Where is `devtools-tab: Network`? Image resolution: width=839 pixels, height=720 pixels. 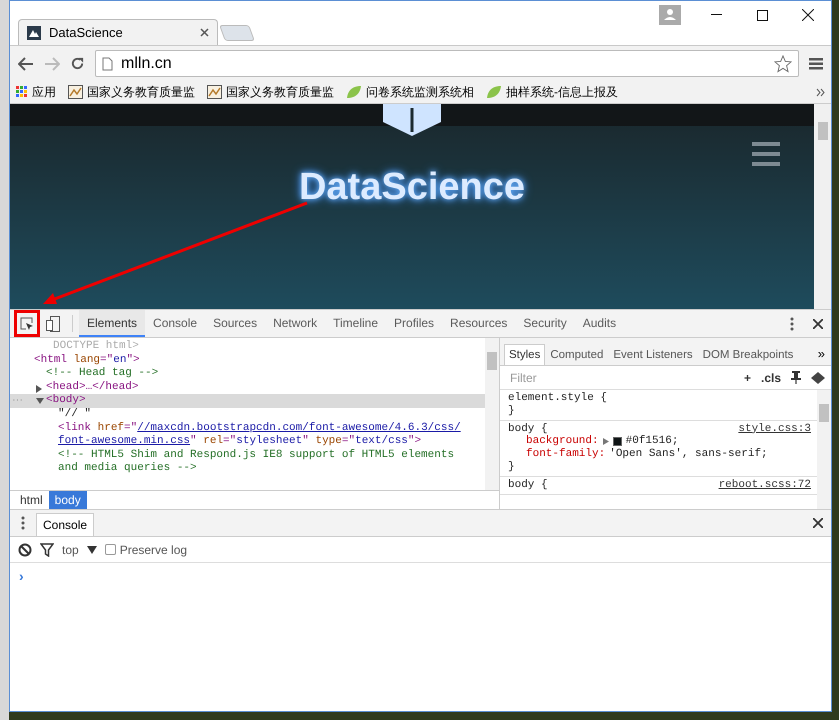
devtools-tab: Network is located at coordinates (295, 323).